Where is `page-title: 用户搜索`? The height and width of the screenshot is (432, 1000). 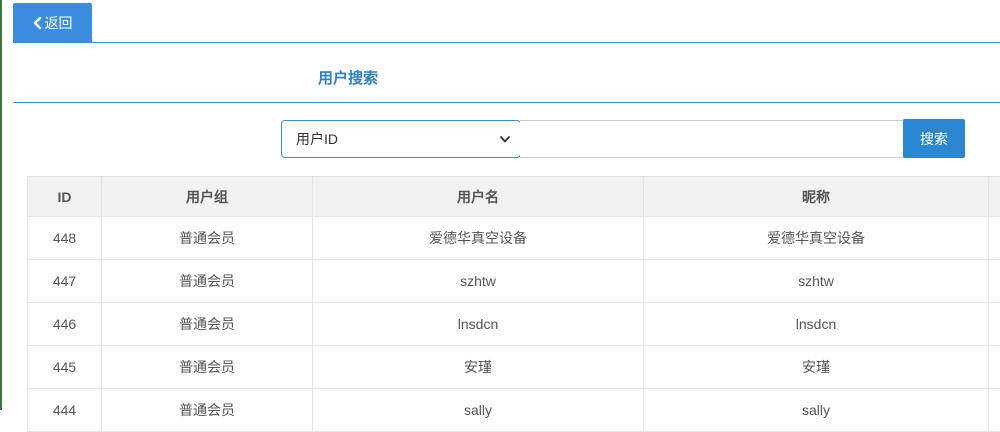 page-title: 用户搜索 is located at coordinates (348, 77).